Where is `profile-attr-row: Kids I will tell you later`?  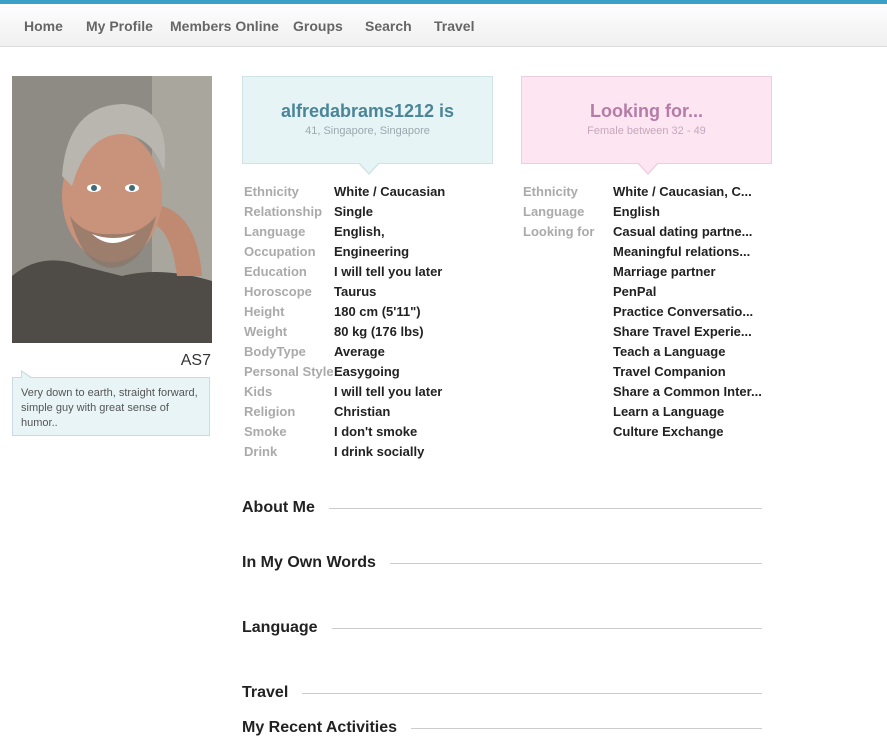 profile-attr-row: Kids I will tell you later is located at coordinates (369, 392).